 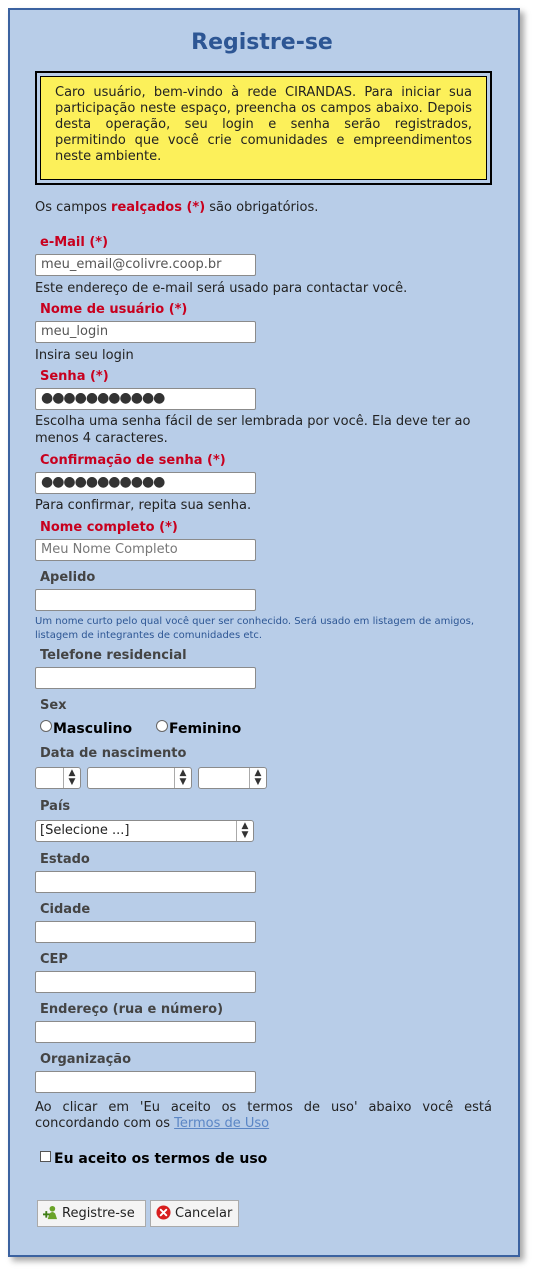 What do you see at coordinates (145, 399) in the screenshot?
I see `password-field: ●●●●●●●●●●●` at bounding box center [145, 399].